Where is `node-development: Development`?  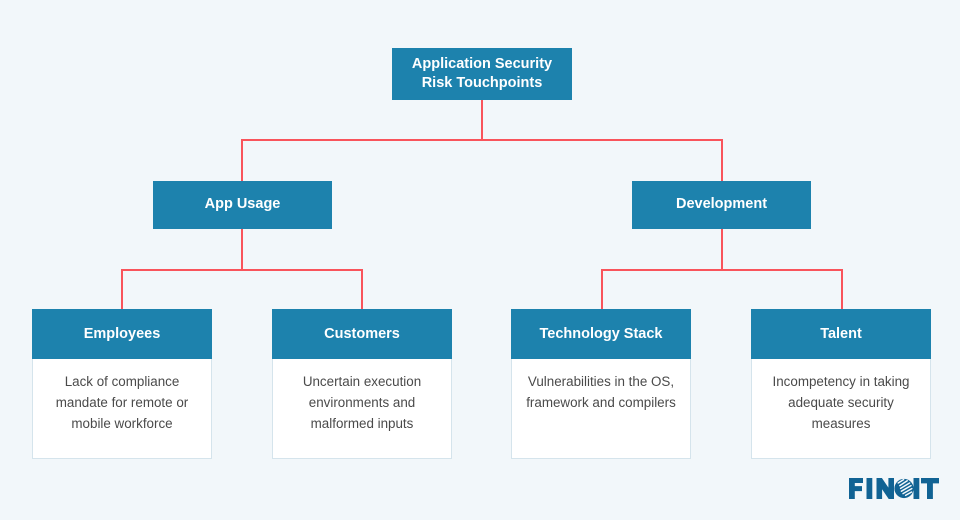
node-development: Development is located at coordinates (721, 205).